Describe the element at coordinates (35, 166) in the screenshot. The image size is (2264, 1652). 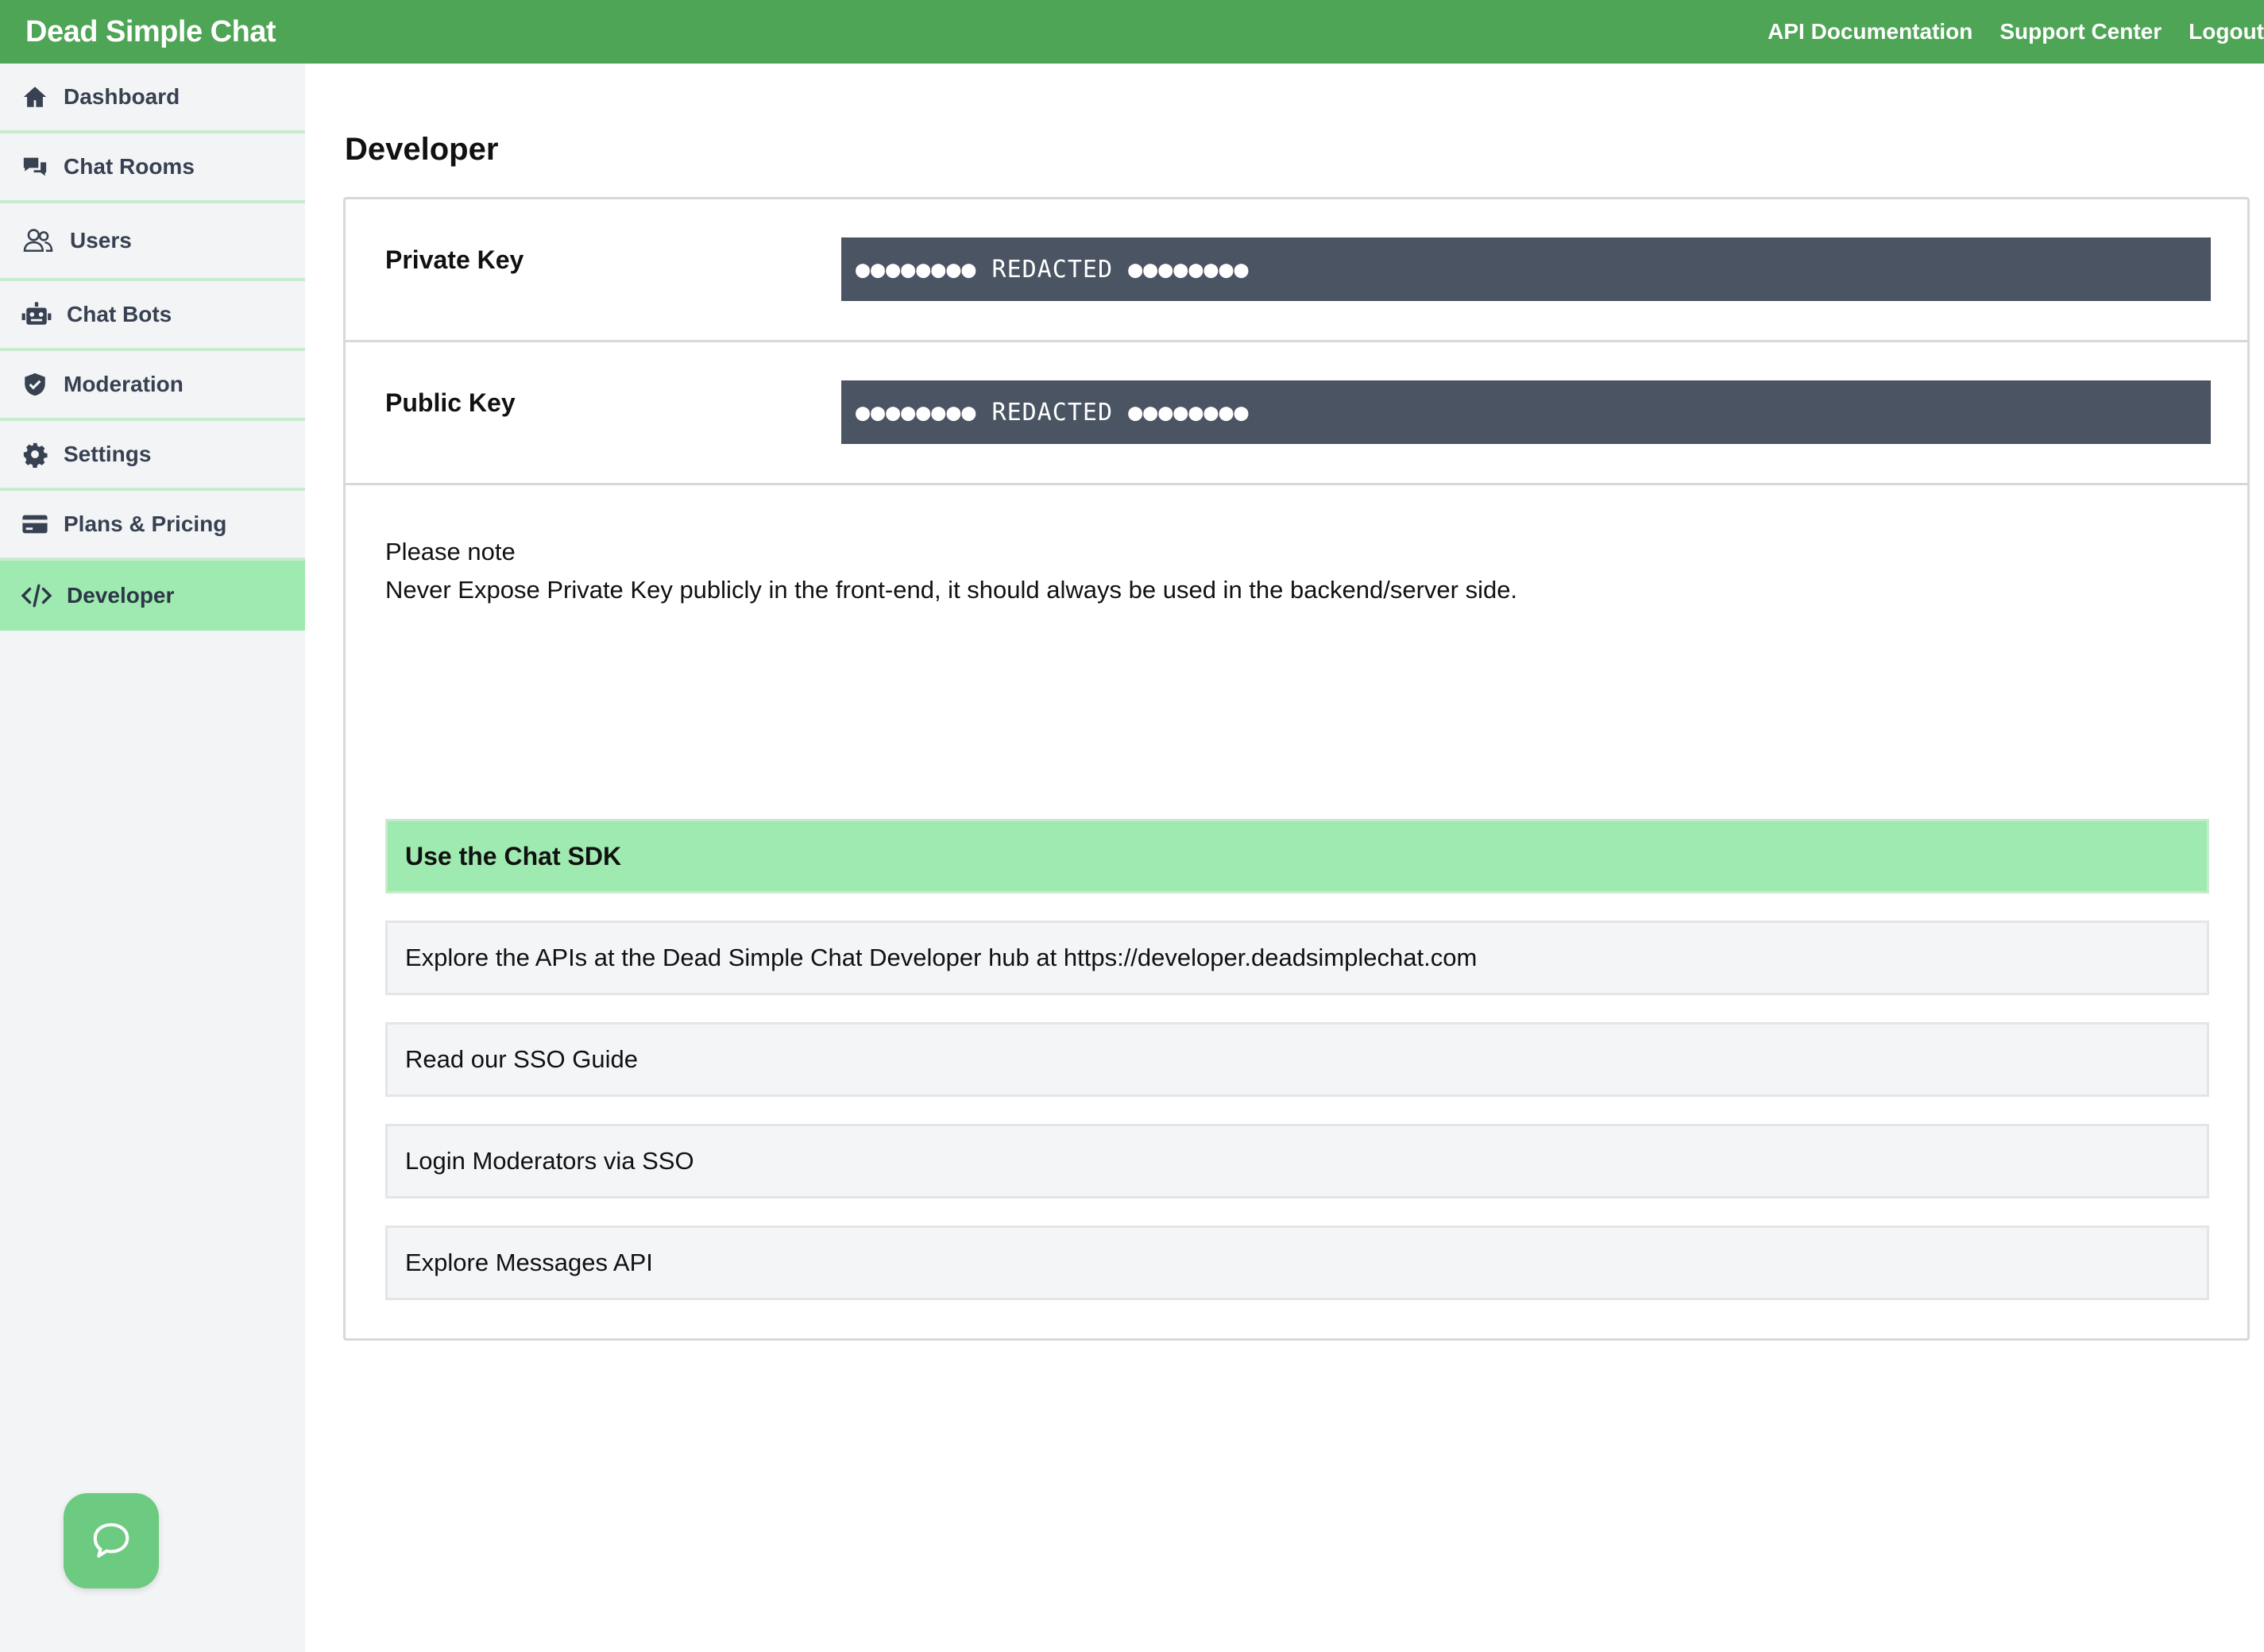
I see `chat-bubbles-icon` at that location.